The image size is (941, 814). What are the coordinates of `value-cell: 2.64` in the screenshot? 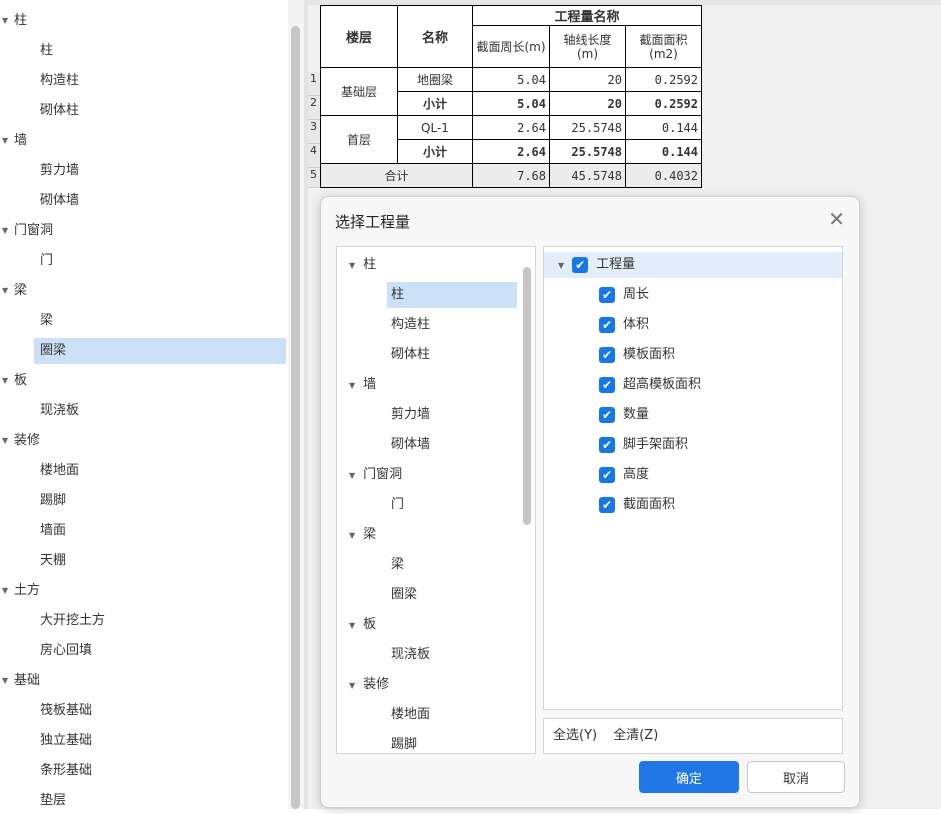 It's located at (511, 127).